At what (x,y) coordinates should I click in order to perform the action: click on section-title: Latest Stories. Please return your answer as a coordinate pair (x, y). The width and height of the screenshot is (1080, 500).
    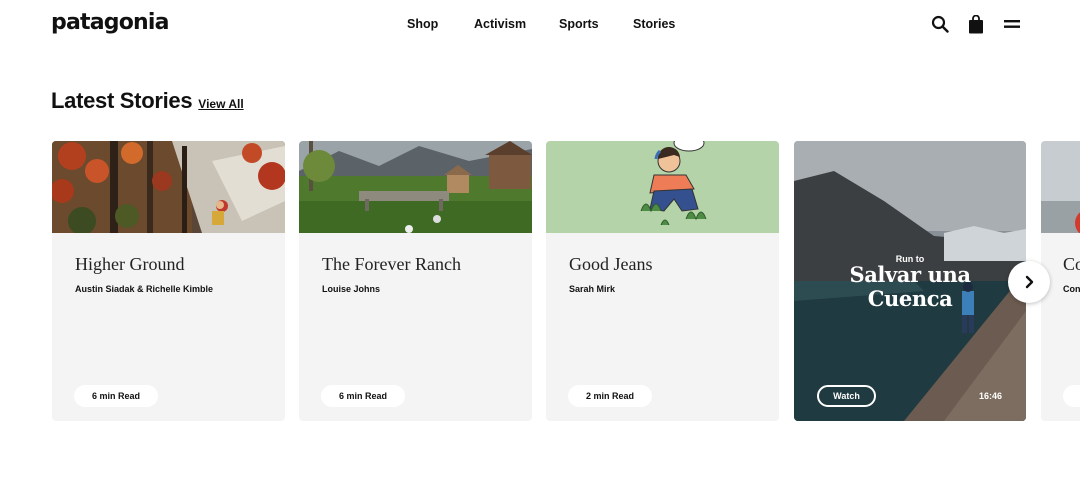
    Looking at the image, I should click on (122, 100).